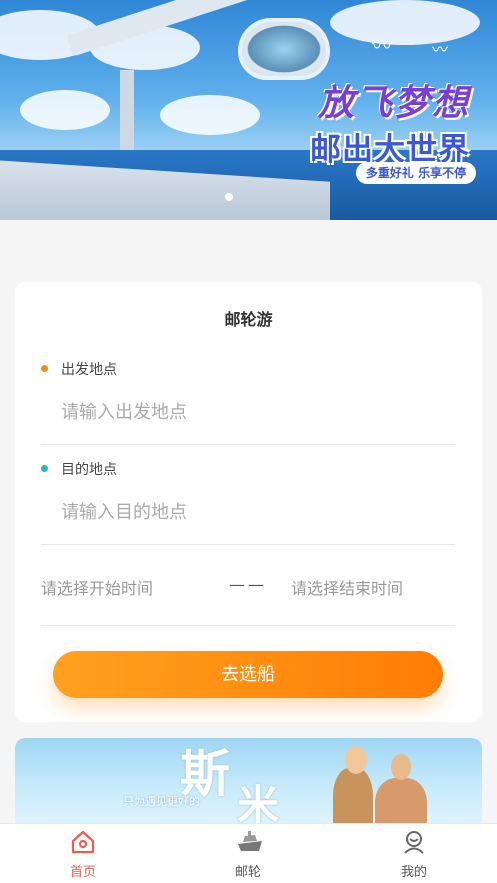 The height and width of the screenshot is (883, 497). Describe the element at coordinates (414, 842) in the screenshot. I see `profile-icon` at that location.